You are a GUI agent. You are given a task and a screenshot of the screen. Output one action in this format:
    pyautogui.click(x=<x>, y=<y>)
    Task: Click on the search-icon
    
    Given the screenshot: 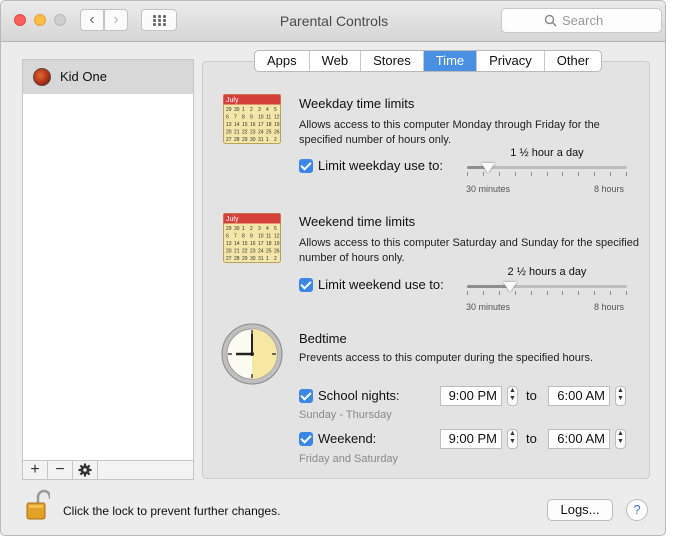 What is the action you would take?
    pyautogui.click(x=550, y=20)
    